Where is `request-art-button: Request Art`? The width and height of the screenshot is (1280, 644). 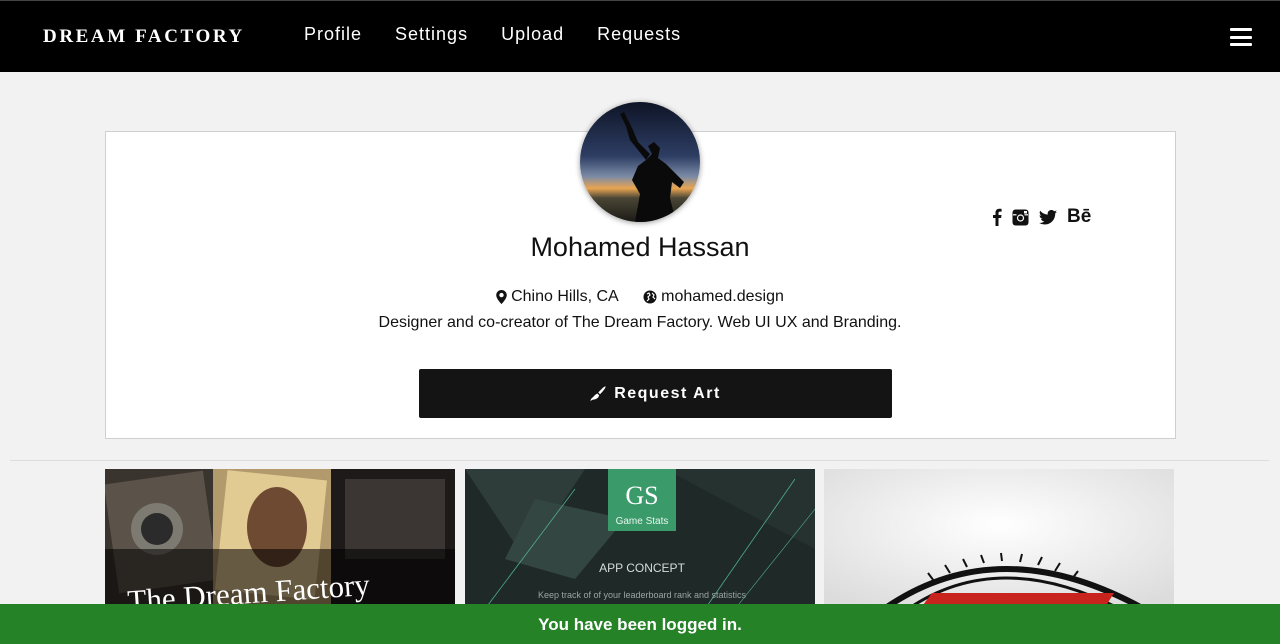
request-art-button: Request Art is located at coordinates (655, 393).